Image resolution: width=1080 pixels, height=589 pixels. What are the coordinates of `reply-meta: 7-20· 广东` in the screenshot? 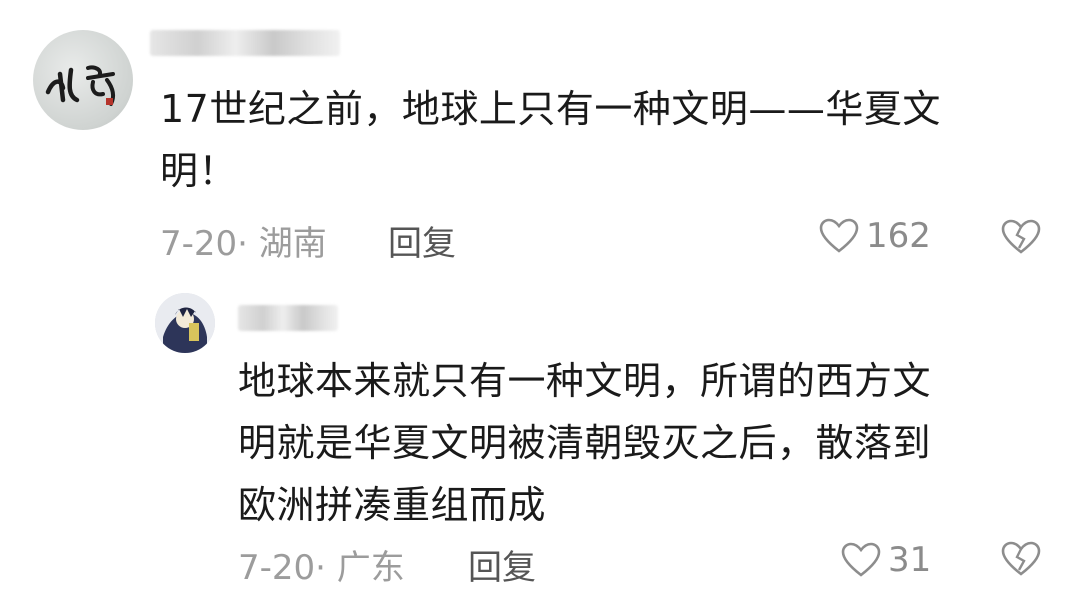 It's located at (321, 568).